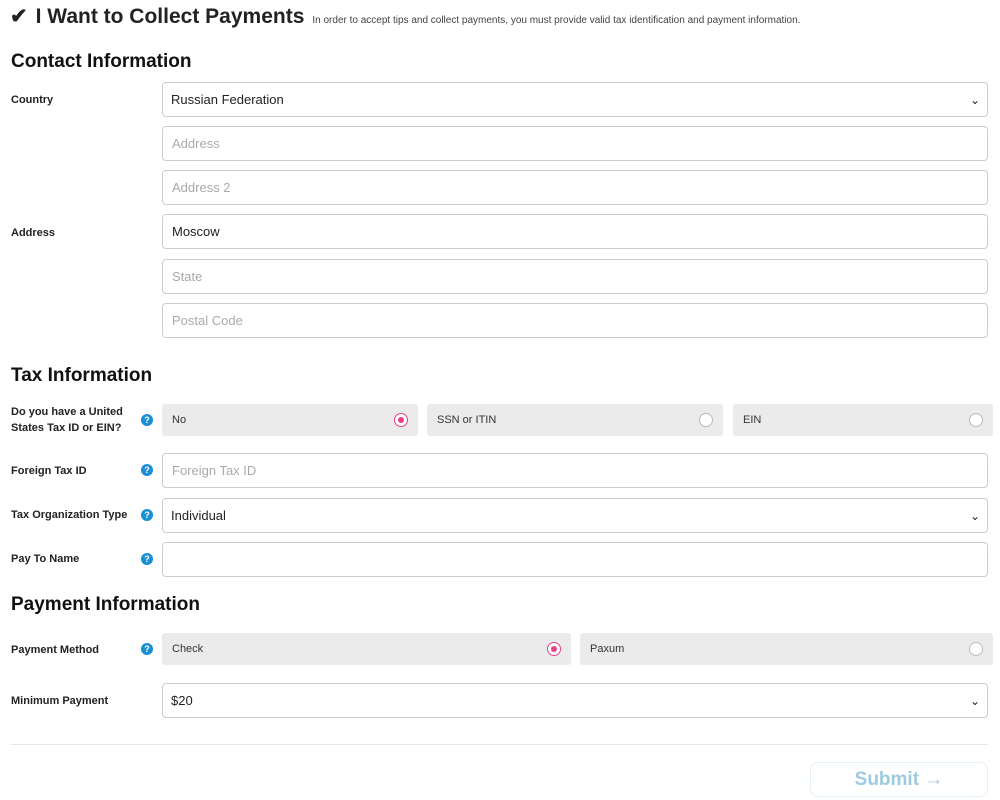 The width and height of the screenshot is (1000, 800). I want to click on country-label: Country, so click(32, 100).